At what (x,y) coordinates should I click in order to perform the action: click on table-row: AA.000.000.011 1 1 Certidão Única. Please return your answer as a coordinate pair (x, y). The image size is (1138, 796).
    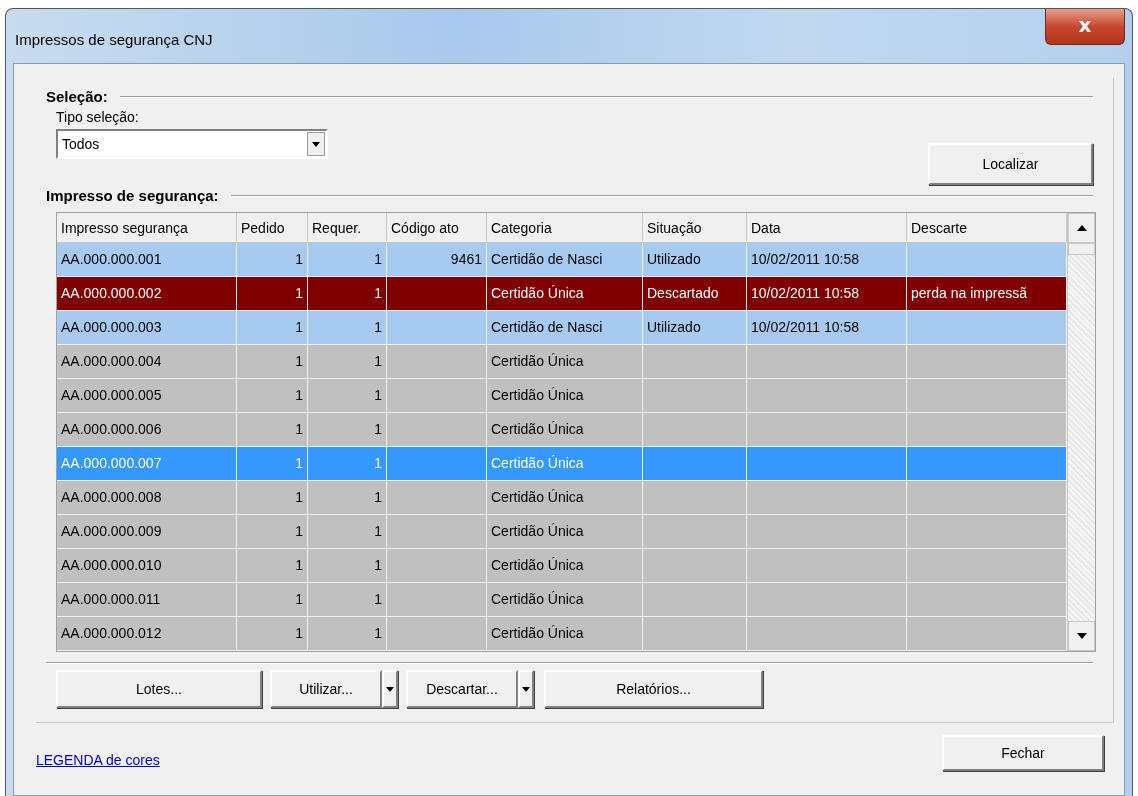
    Looking at the image, I should click on (562, 600).